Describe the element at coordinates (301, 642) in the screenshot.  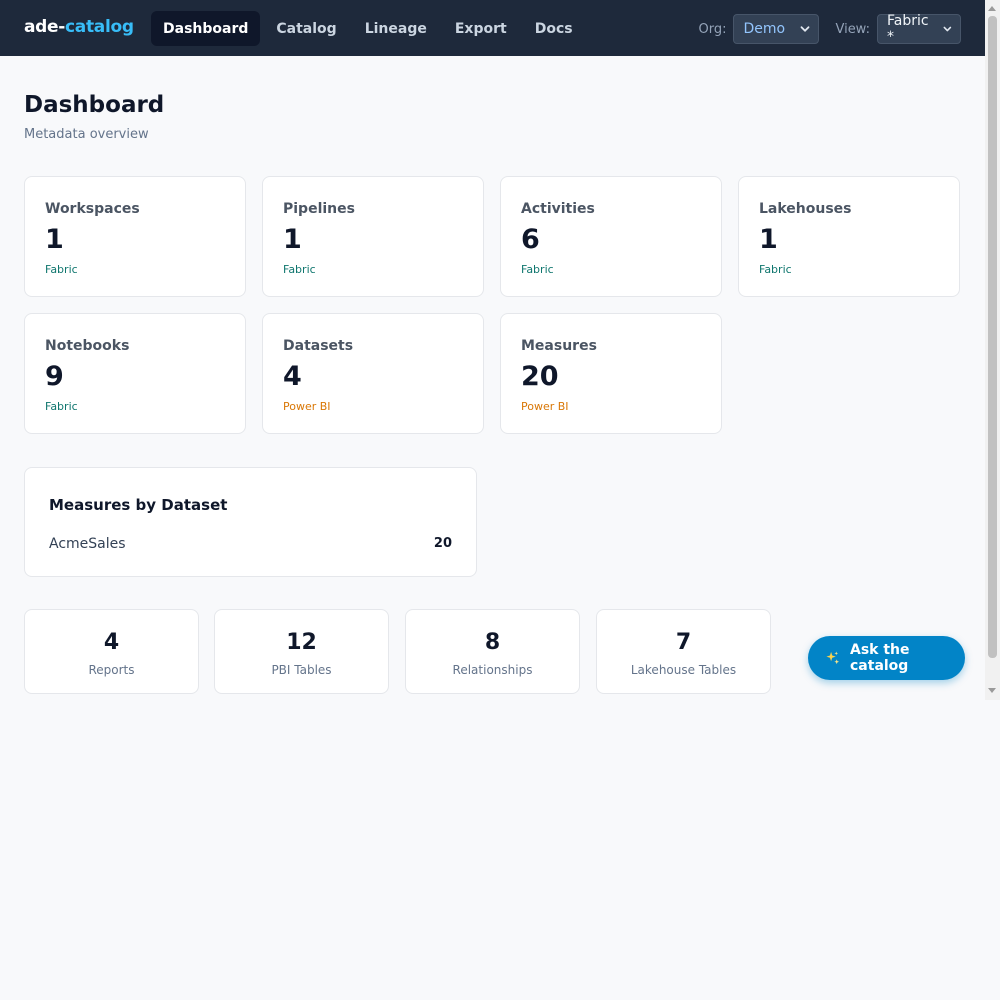
I see `summary-value: 12` at that location.